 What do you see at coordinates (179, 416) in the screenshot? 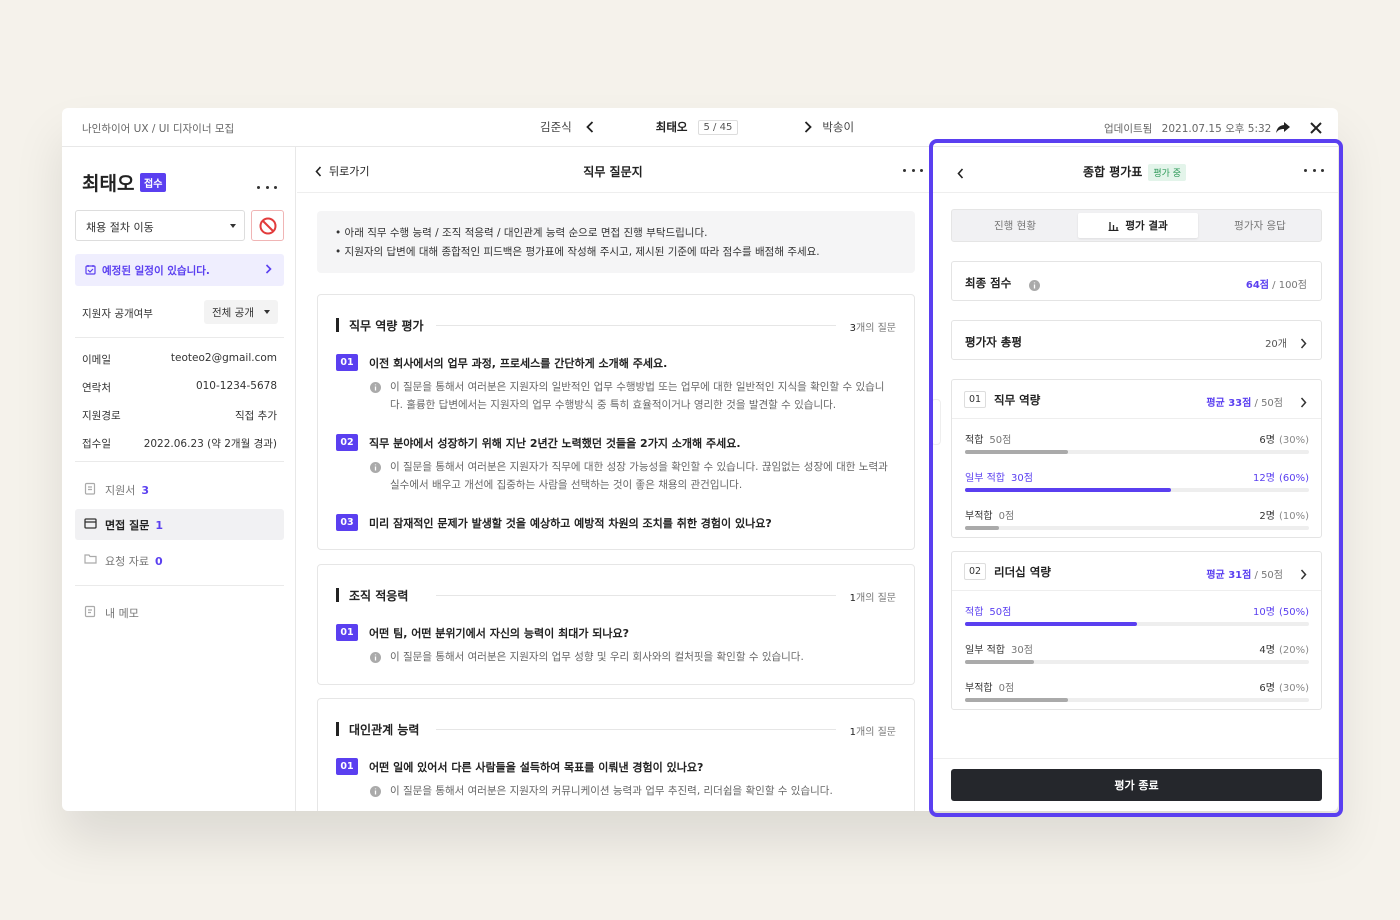
I see `info-source: 지원경로 직접 추가` at bounding box center [179, 416].